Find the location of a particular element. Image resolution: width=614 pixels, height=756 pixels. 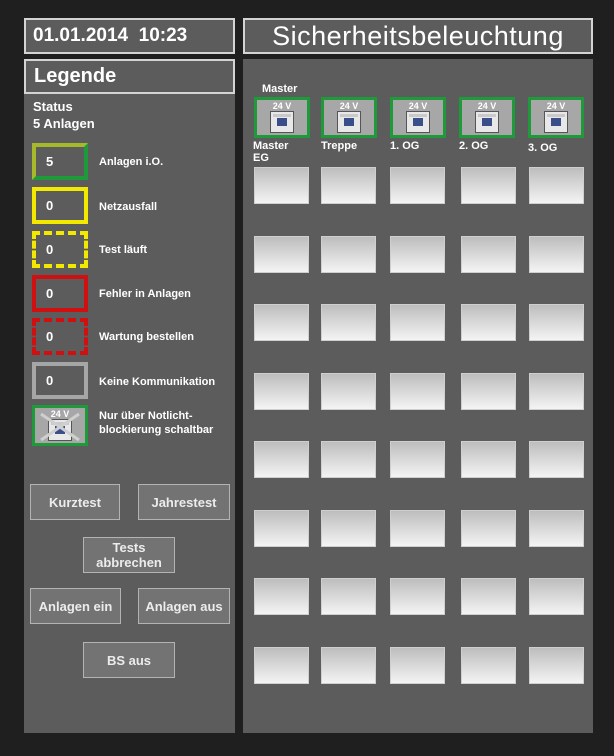

status-label: Status is located at coordinates (53, 106).